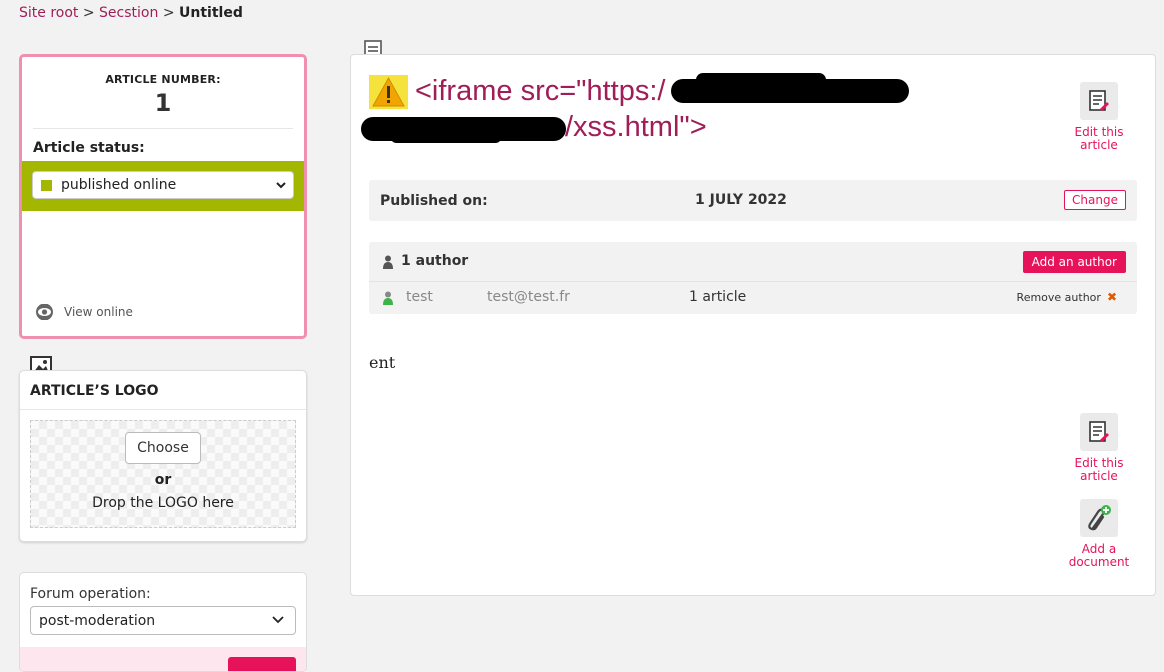 The width and height of the screenshot is (1164, 672). What do you see at coordinates (388, 298) in the screenshot?
I see `author-person-icon` at bounding box center [388, 298].